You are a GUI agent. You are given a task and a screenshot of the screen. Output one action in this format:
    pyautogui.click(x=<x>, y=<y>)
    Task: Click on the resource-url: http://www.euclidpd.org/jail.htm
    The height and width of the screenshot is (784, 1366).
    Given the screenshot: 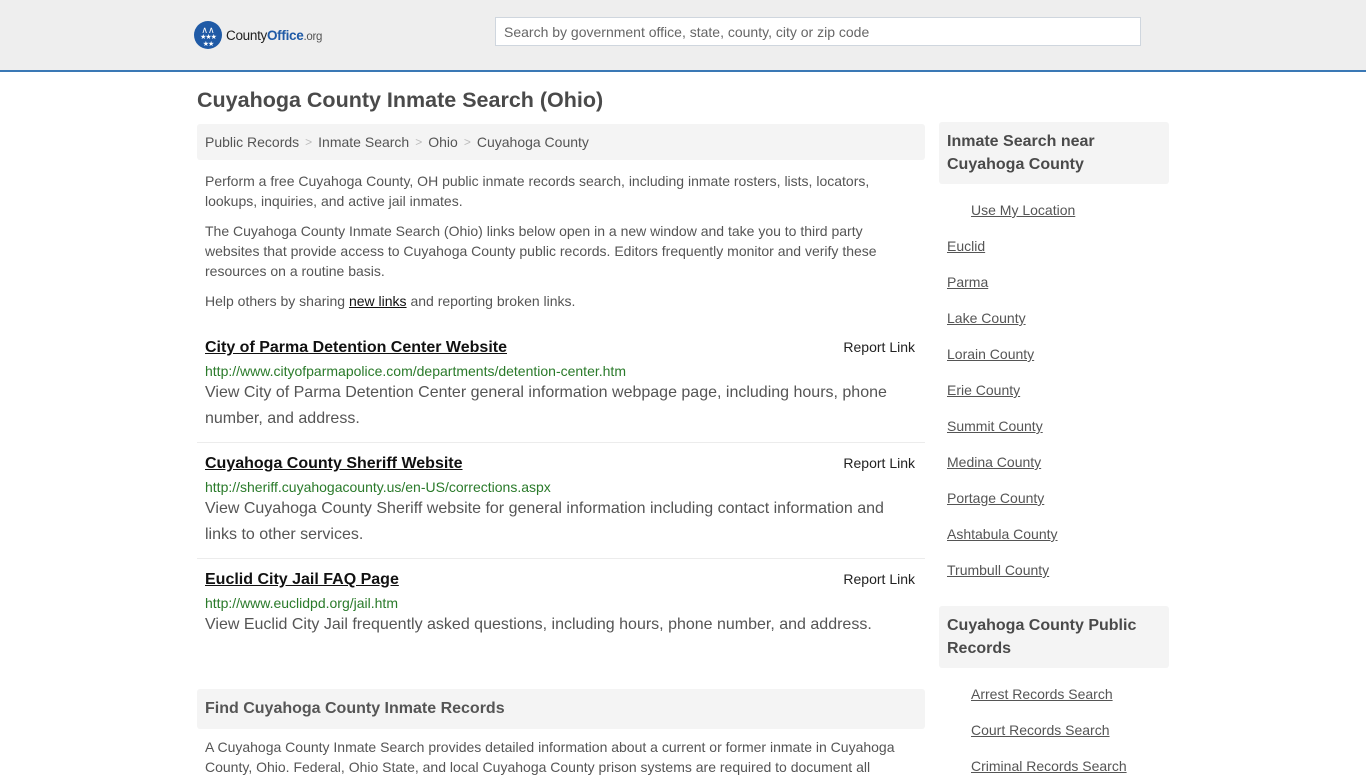 What is the action you would take?
    pyautogui.click(x=301, y=603)
    